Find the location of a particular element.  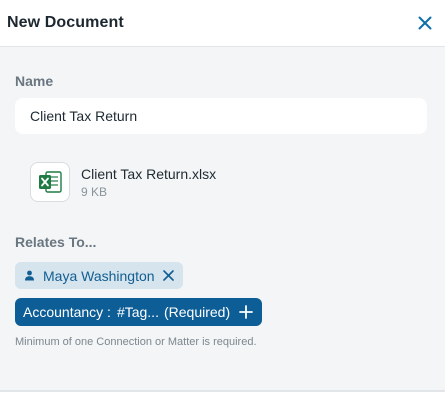

name-input is located at coordinates (221, 116).